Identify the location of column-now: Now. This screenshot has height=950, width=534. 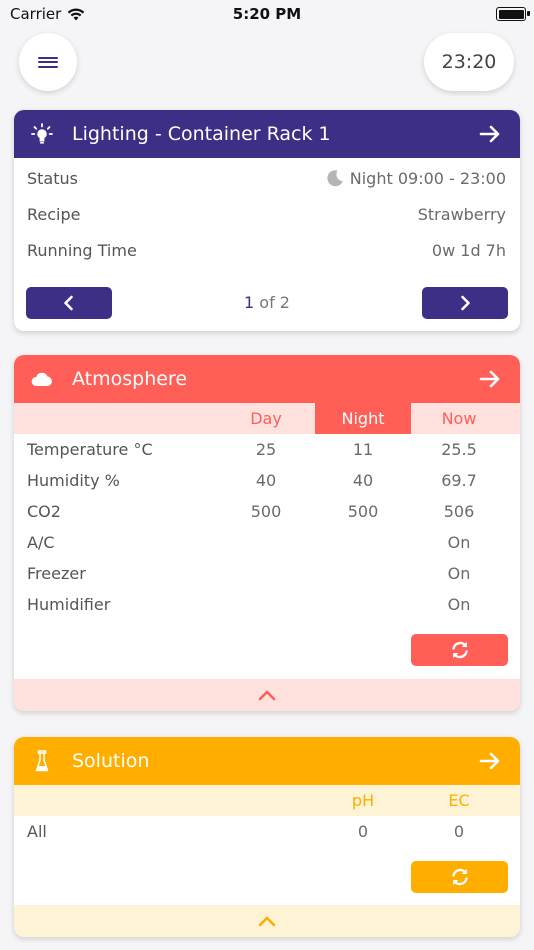
(459, 418).